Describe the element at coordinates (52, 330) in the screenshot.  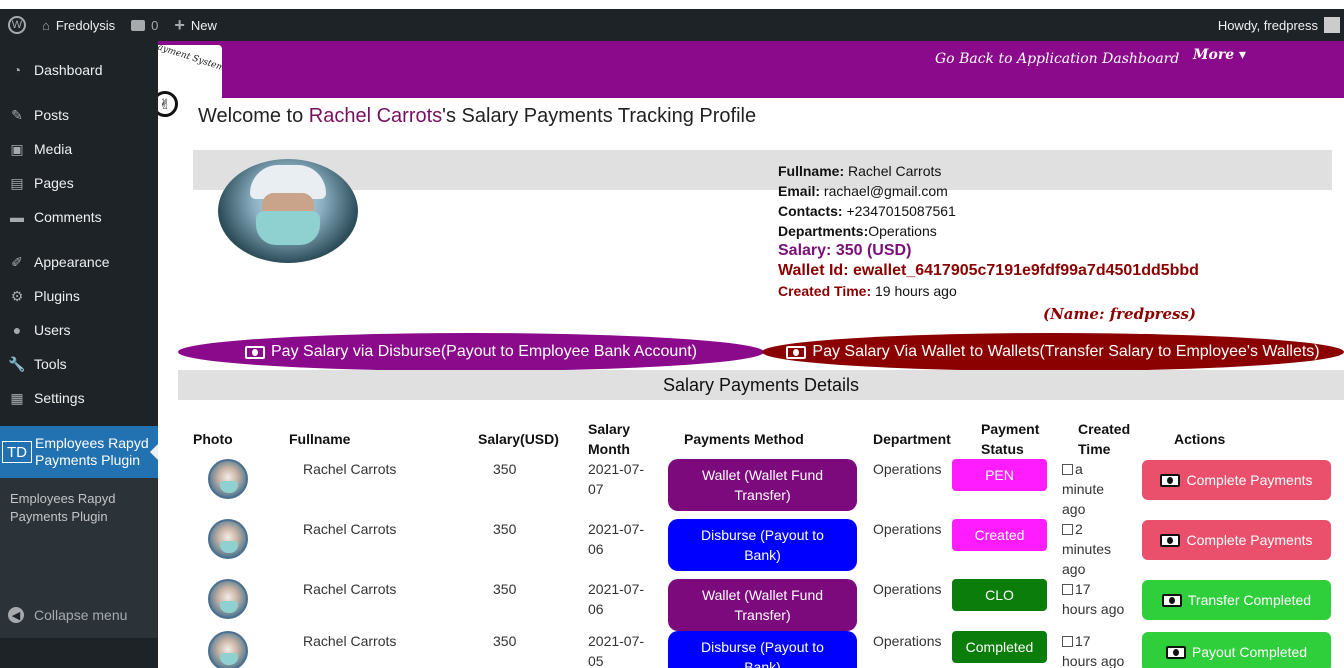
I see `sidebar-item-label: Users` at that location.